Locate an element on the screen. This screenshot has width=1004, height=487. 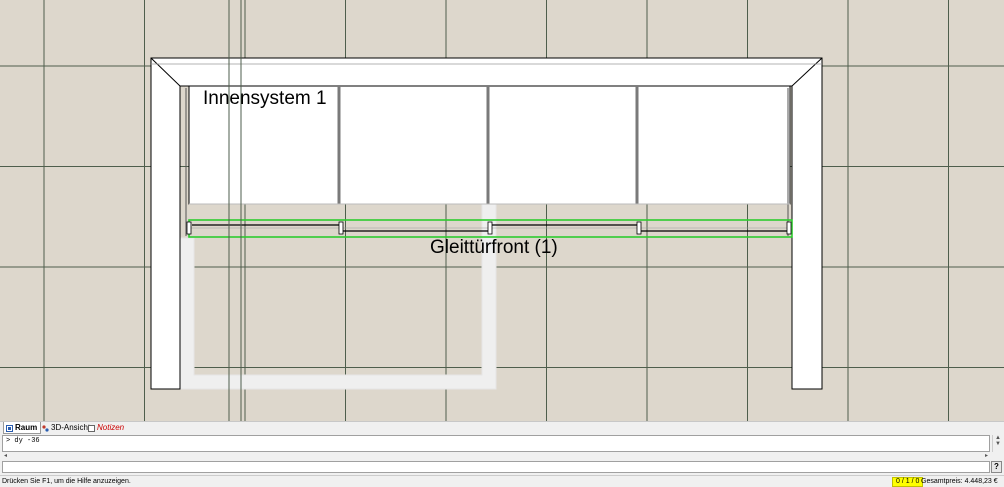
inner-system-label: Innensystem 1 is located at coordinates (265, 98).